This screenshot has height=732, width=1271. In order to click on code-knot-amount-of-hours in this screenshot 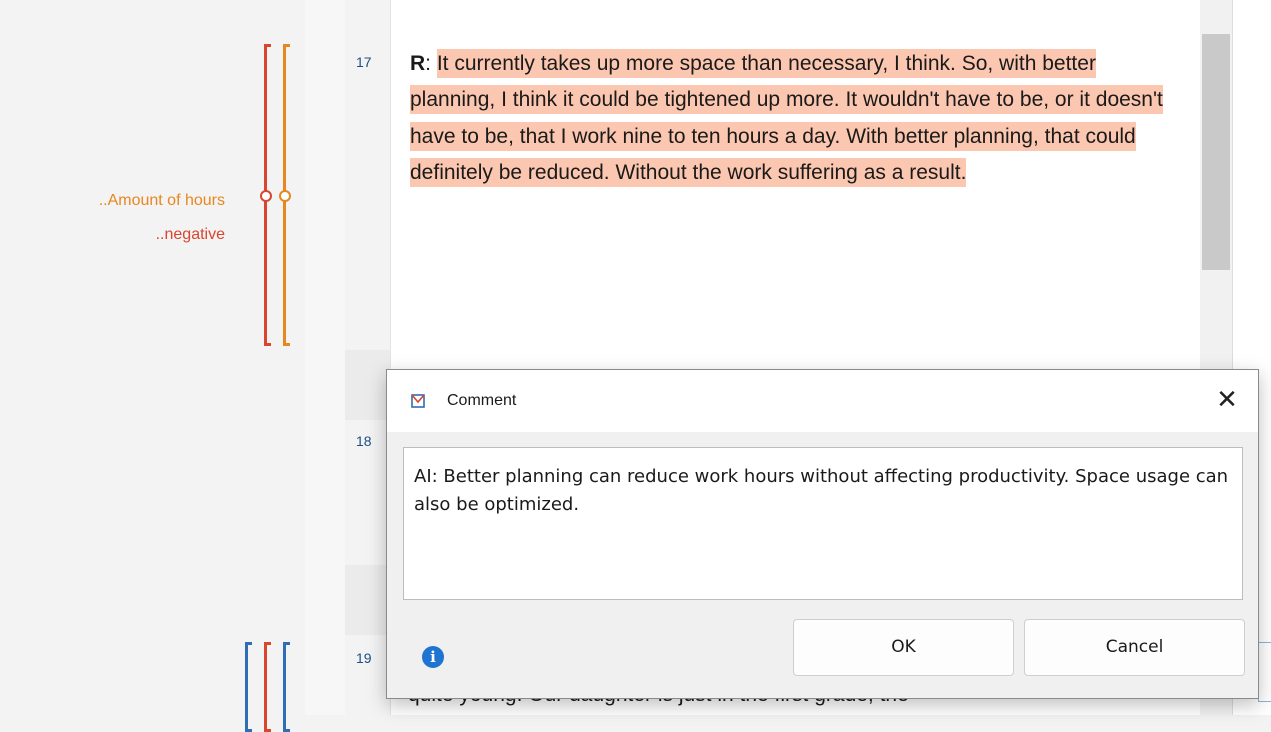, I will do `click(285, 196)`.